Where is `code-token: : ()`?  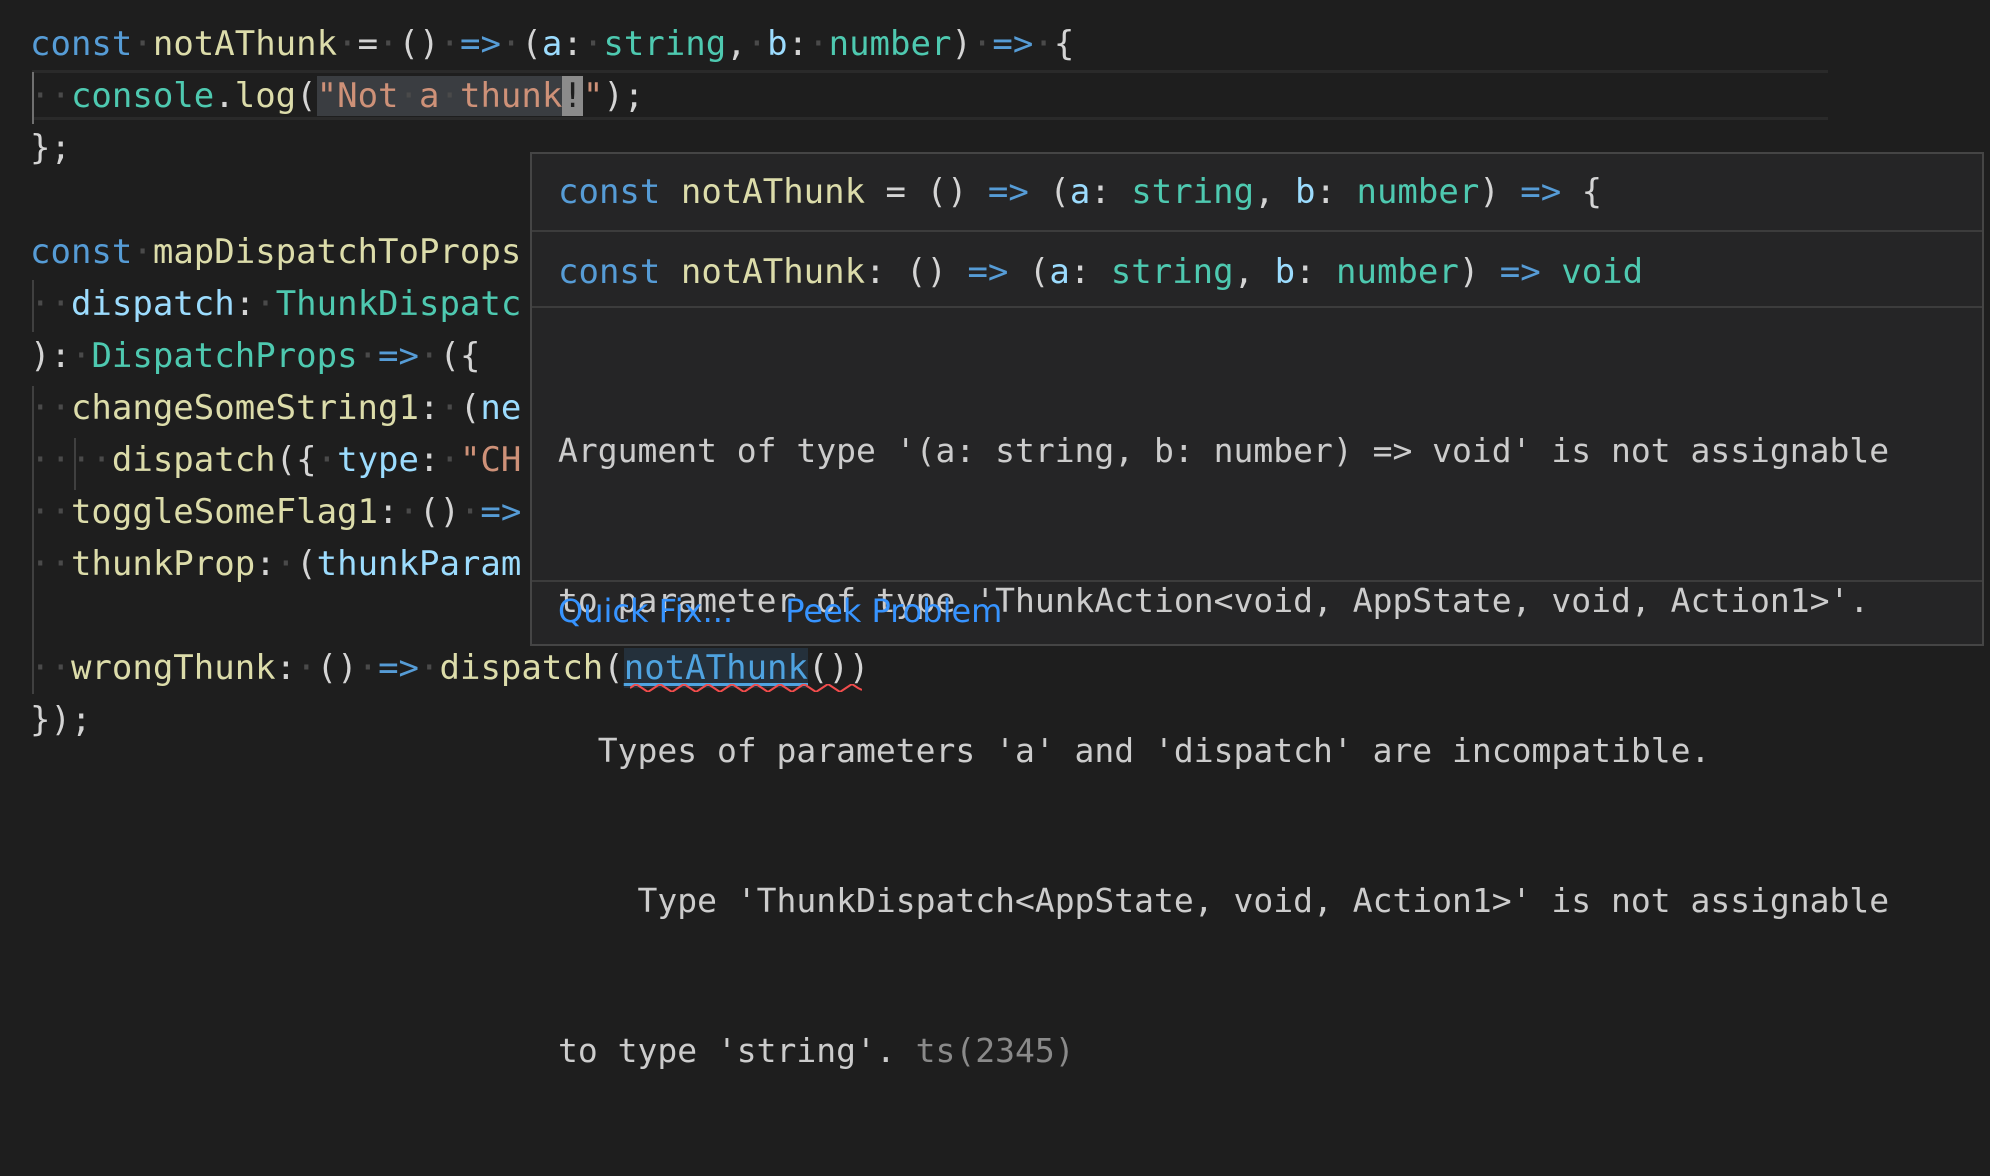
code-token: : () is located at coordinates (916, 272).